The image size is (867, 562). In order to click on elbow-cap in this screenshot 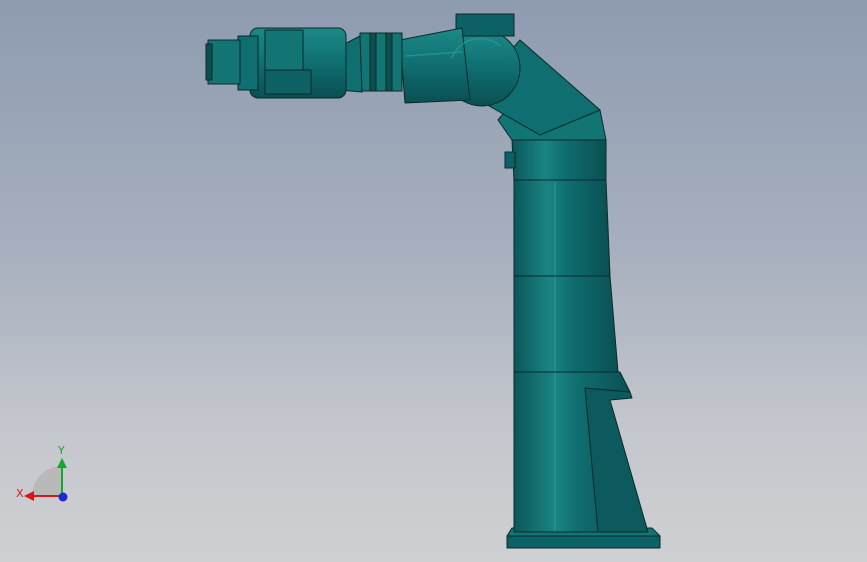, I will do `click(485, 25)`.